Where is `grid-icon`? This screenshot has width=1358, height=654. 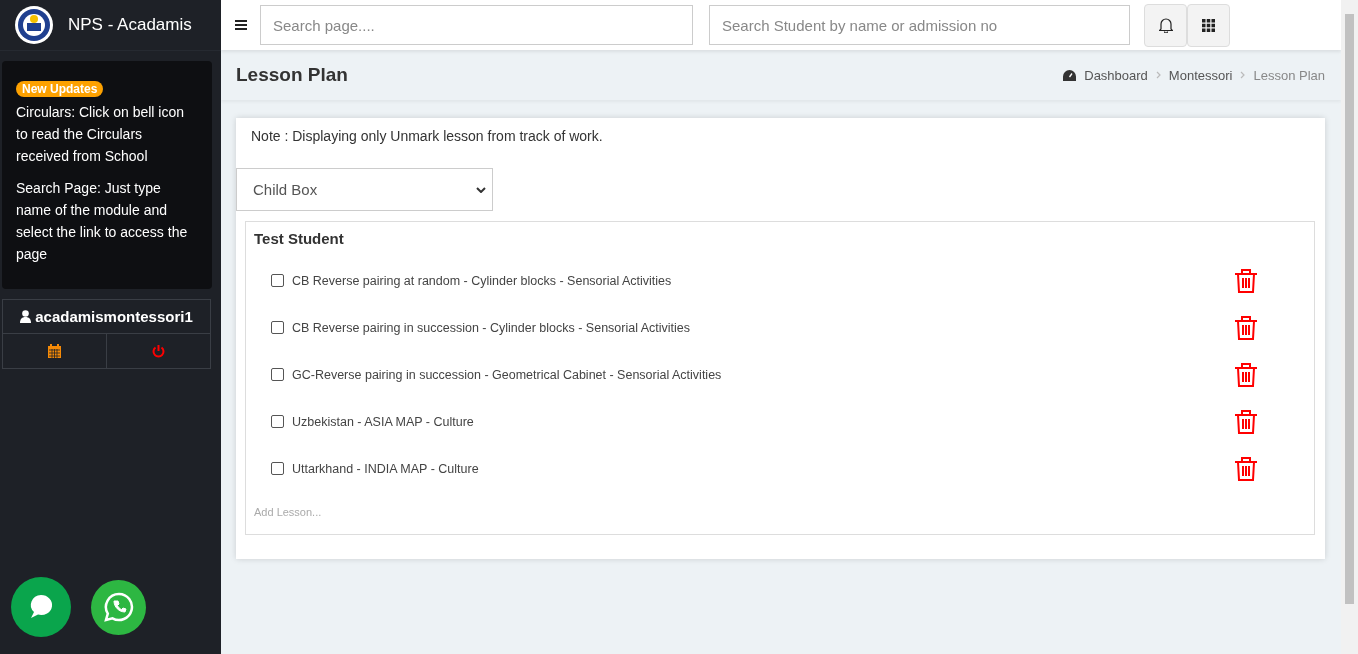
grid-icon is located at coordinates (1208, 25).